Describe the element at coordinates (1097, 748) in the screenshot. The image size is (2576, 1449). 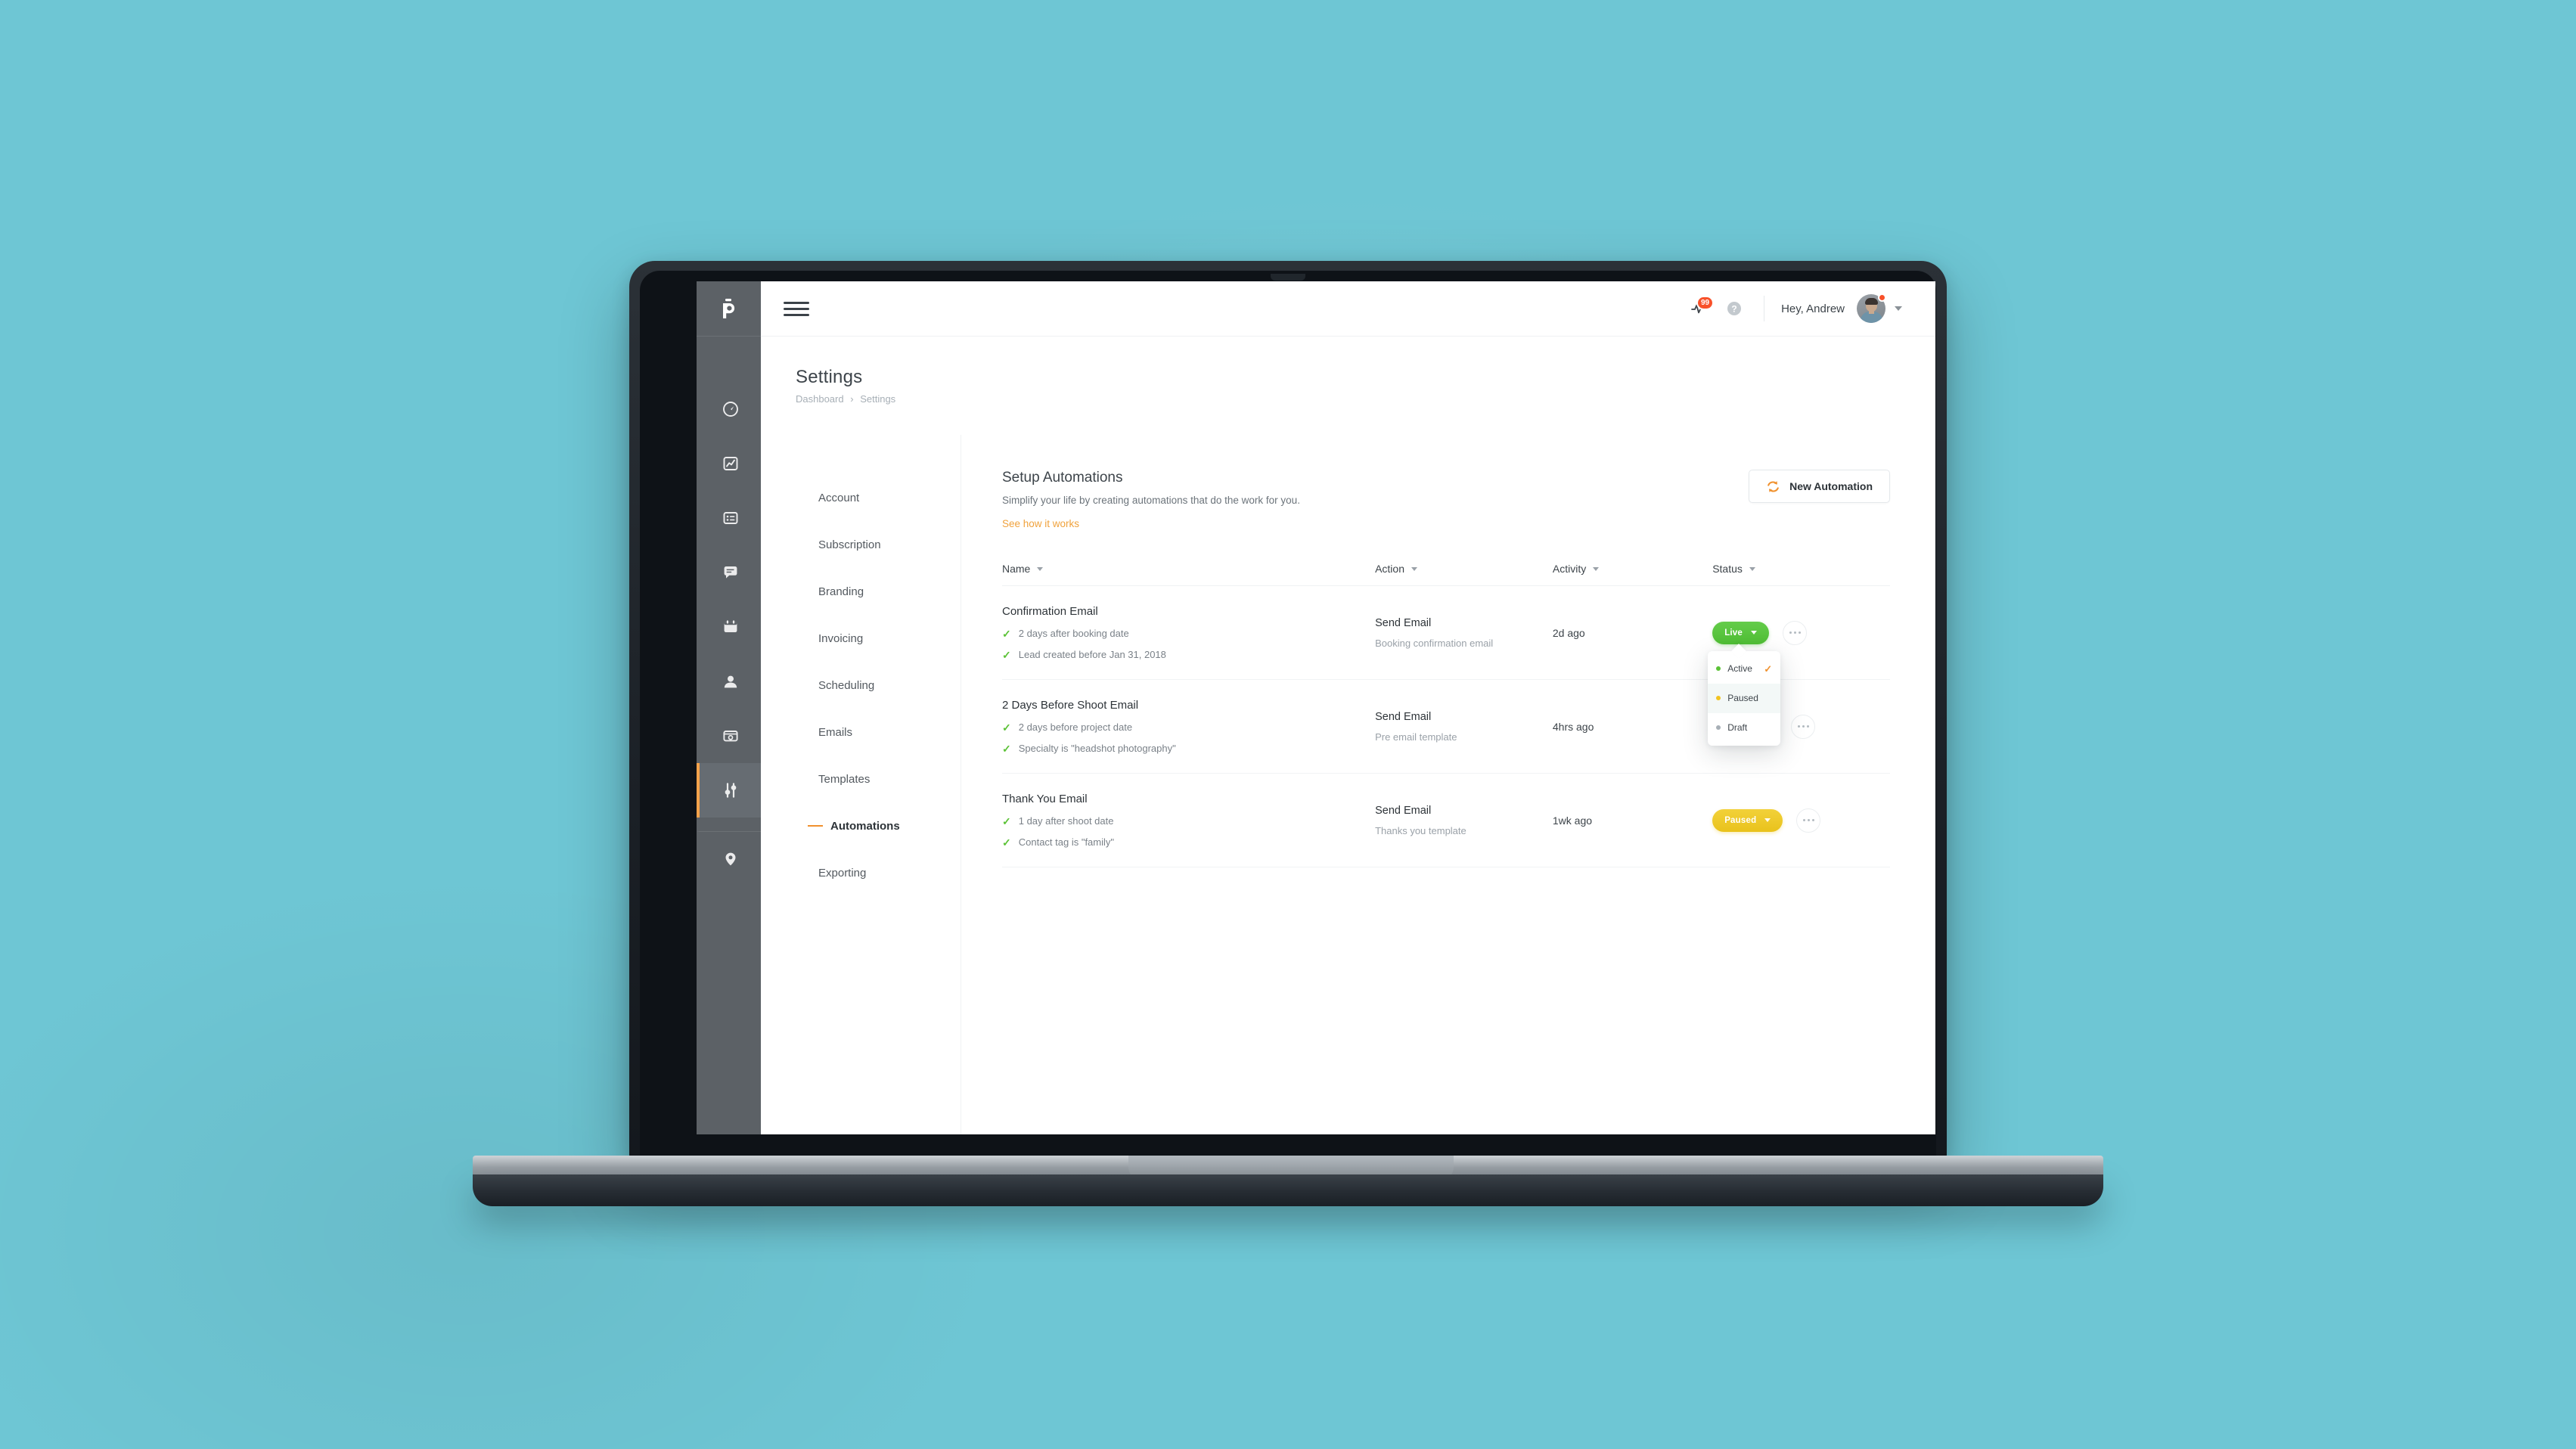
I see `condition-text: Specialty is "headshot photography"` at that location.